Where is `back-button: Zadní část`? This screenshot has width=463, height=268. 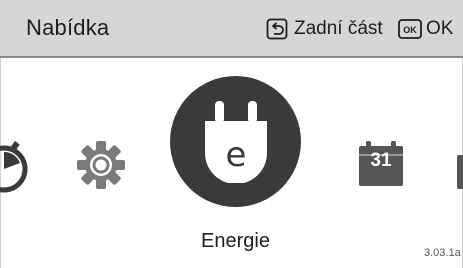
back-button: Zadní část is located at coordinates (324, 29).